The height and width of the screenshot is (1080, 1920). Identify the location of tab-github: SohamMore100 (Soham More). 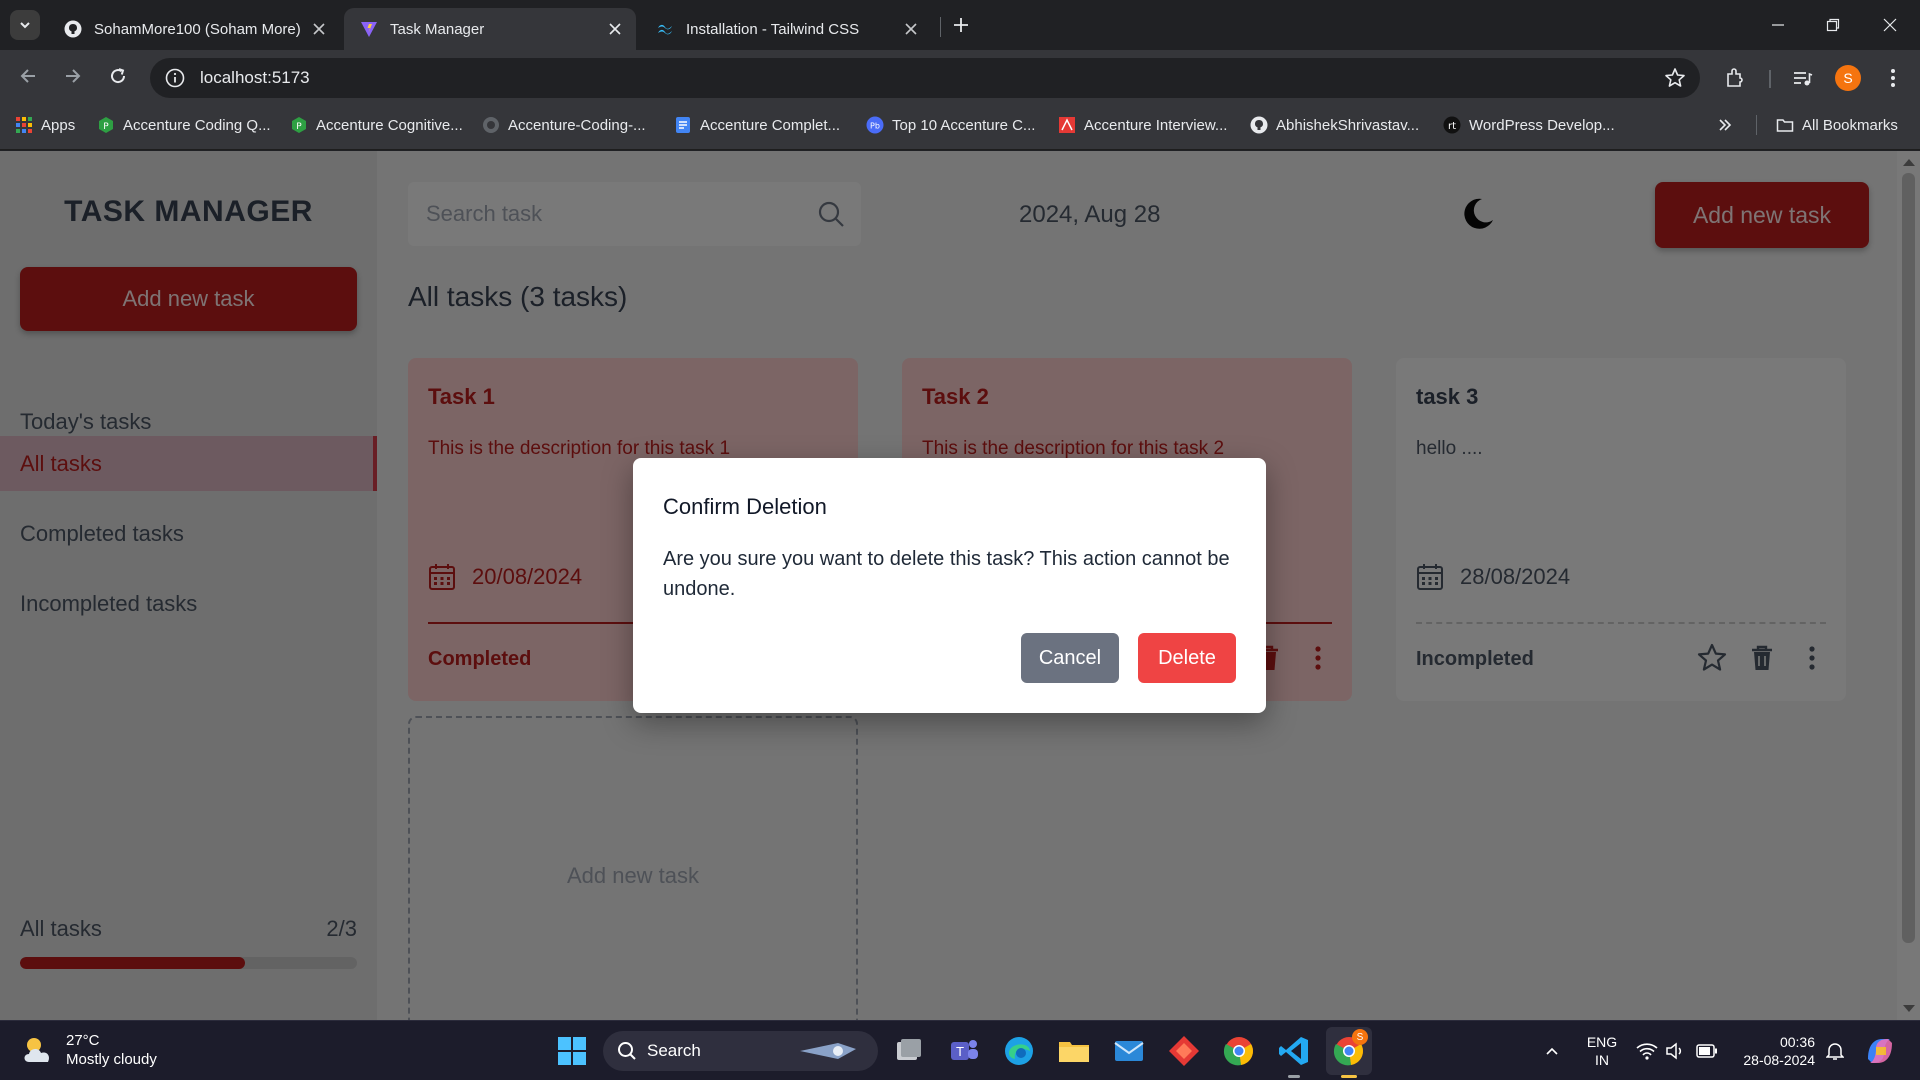
(194, 29).